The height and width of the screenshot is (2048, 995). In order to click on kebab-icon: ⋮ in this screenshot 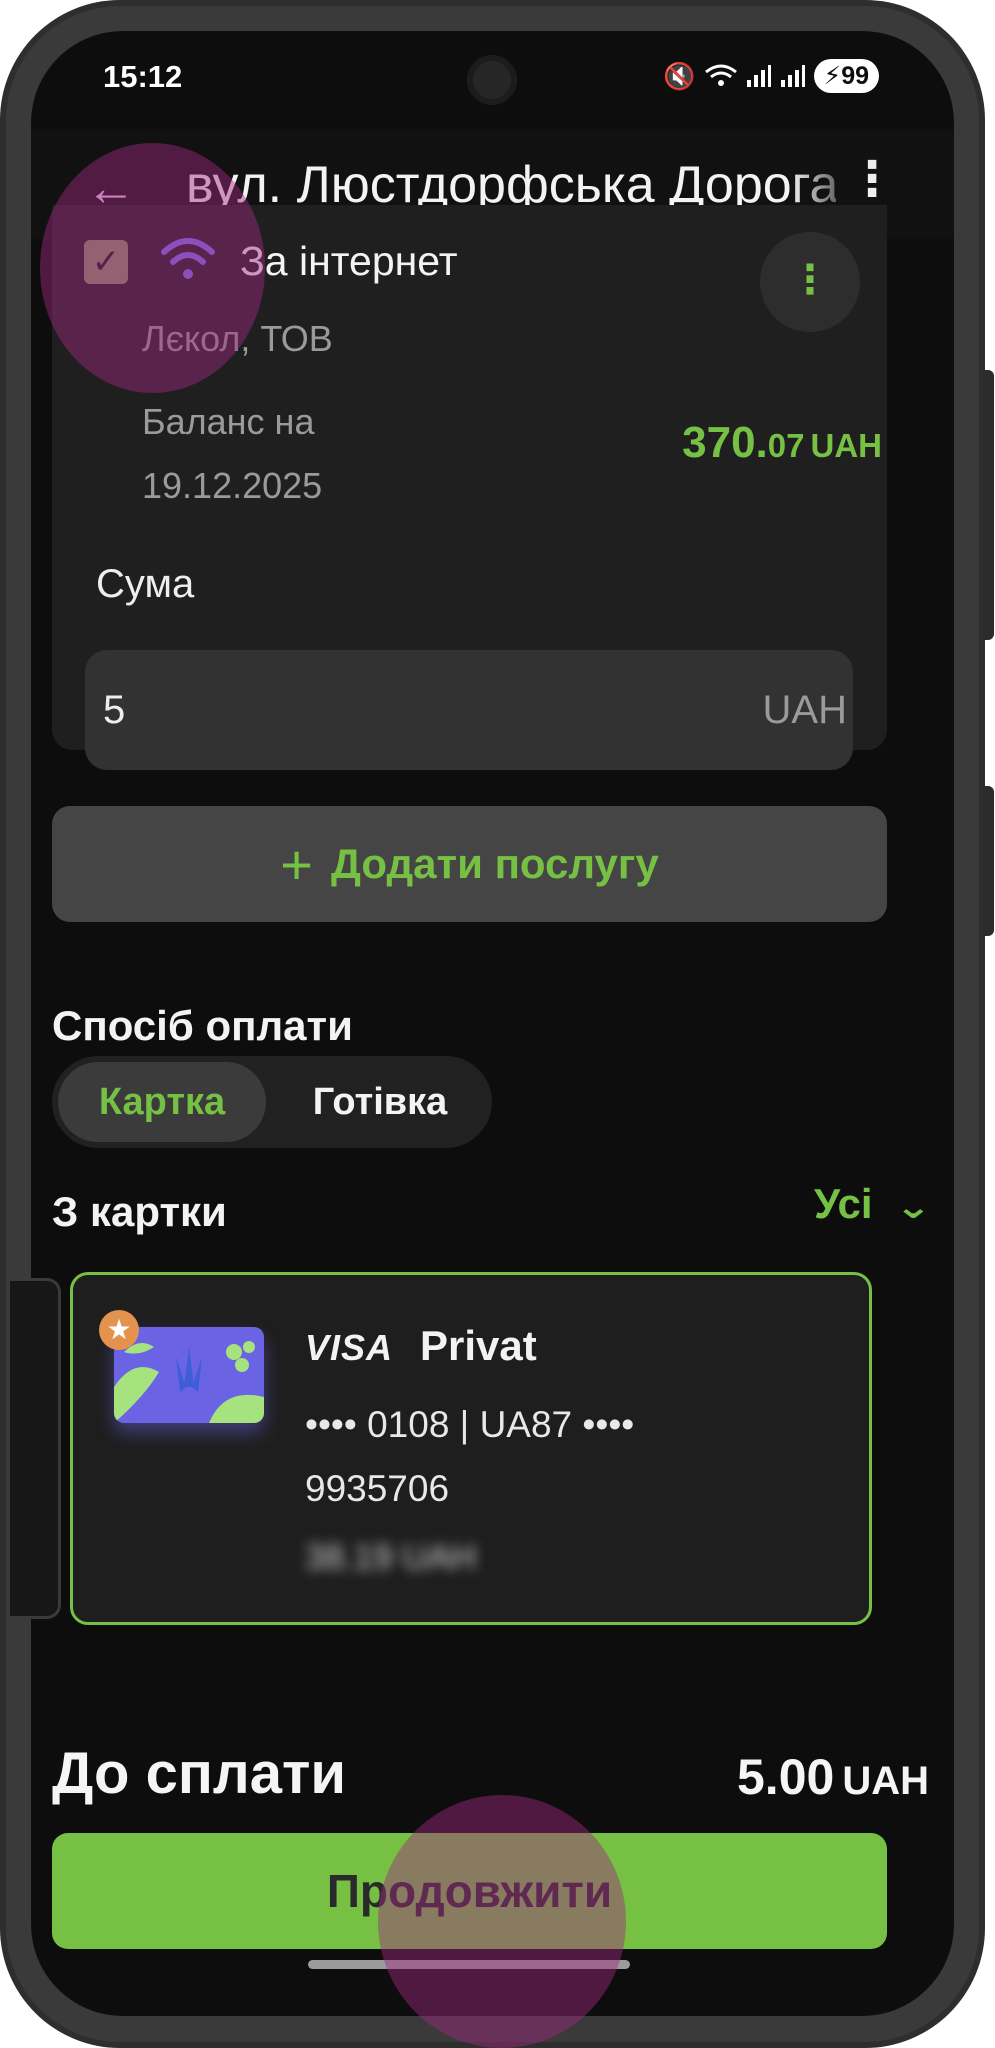, I will do `click(872, 179)`.